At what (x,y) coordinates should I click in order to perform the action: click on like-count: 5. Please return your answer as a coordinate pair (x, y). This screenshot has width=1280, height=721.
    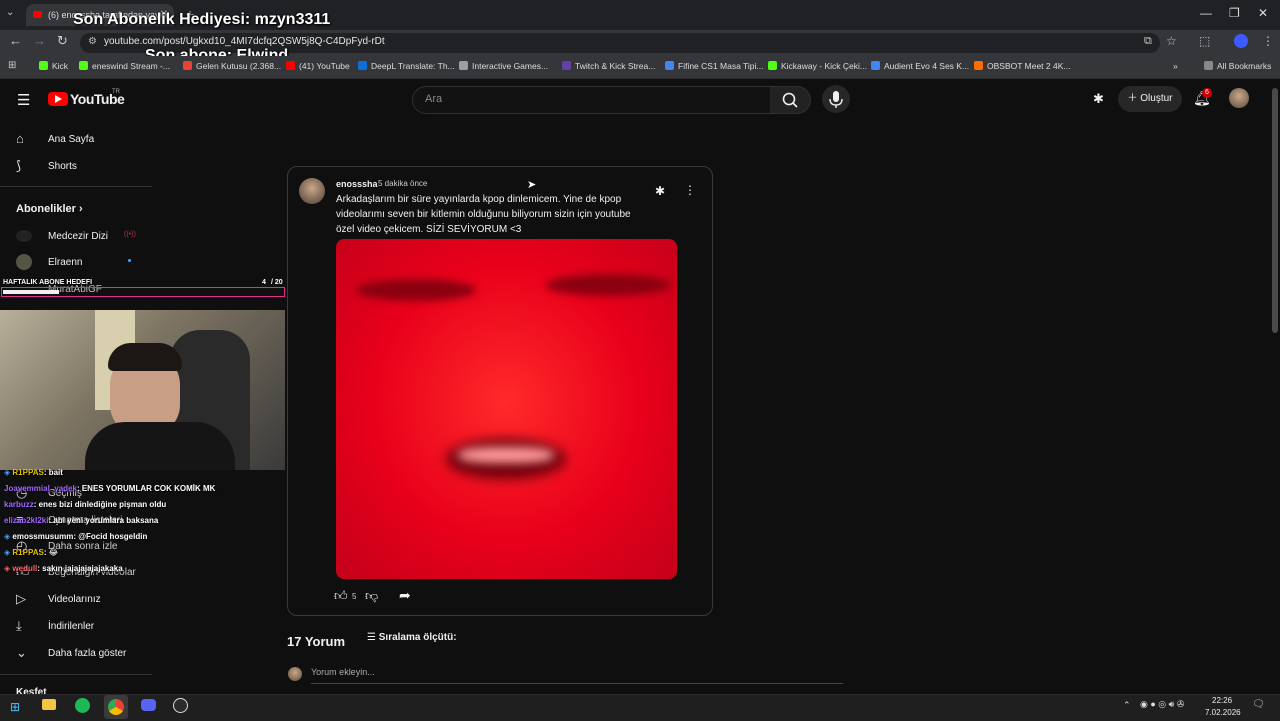
    Looking at the image, I should click on (354, 596).